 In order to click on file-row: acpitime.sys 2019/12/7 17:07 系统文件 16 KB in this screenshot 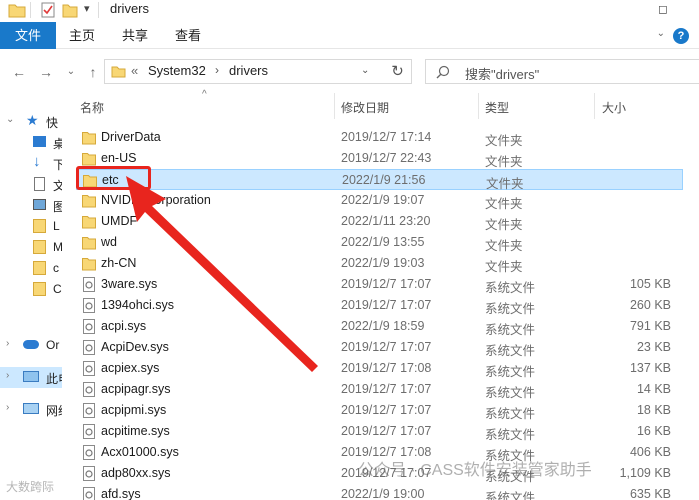, I will do `click(379, 431)`.